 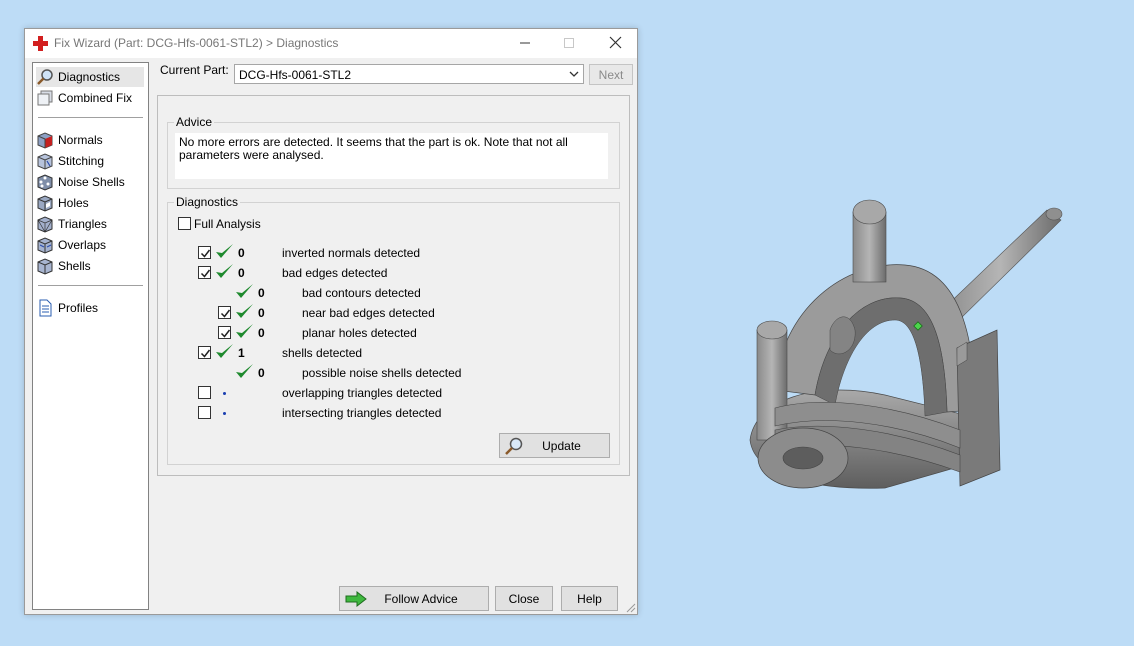 I want to click on sidebar-item-profiles: Profiles, so click(x=90, y=308).